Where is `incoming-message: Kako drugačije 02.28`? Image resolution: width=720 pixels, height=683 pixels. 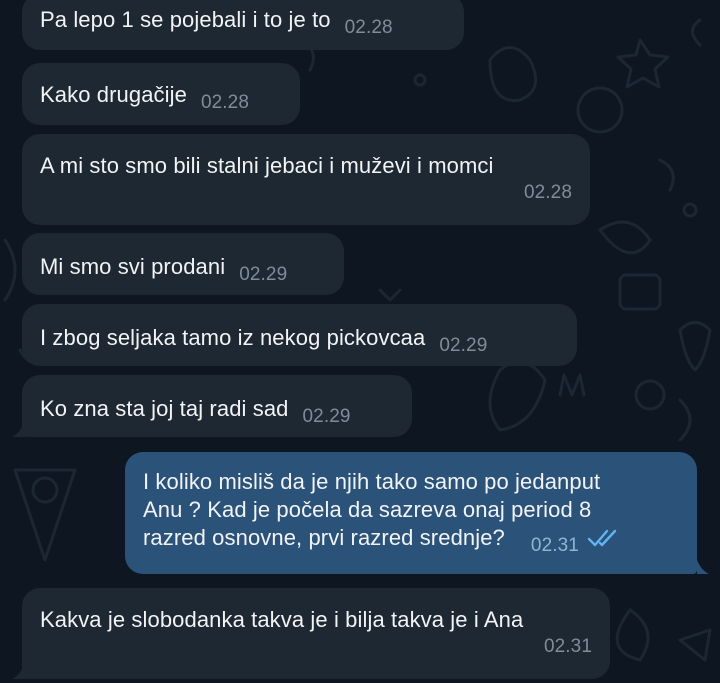
incoming-message: Kako drugačije 02.28 is located at coordinates (161, 94).